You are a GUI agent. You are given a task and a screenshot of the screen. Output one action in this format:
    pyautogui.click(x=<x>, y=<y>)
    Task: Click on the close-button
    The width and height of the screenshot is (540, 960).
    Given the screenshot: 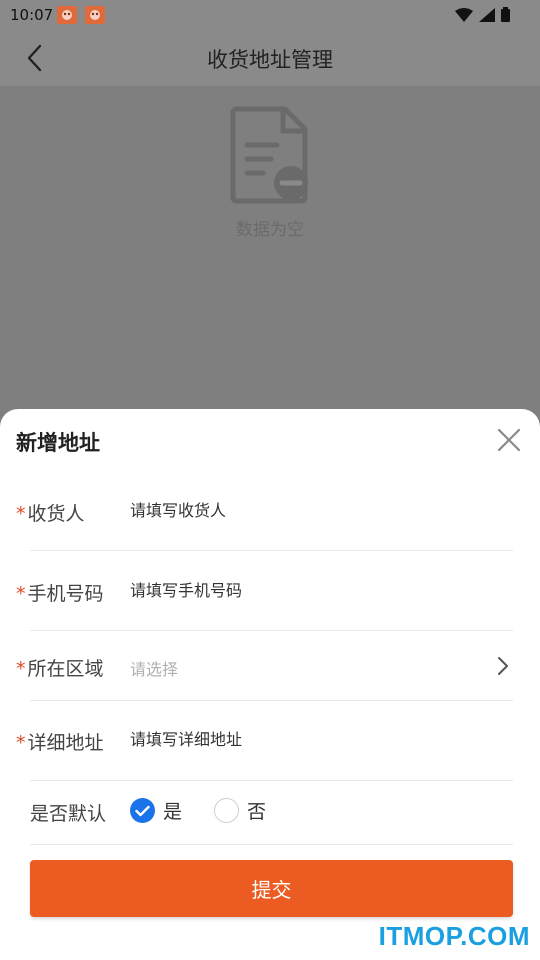 What is the action you would take?
    pyautogui.click(x=509, y=440)
    